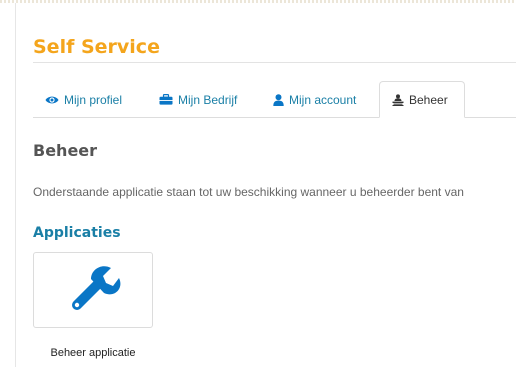  Describe the element at coordinates (166, 99) in the screenshot. I see `briefcase-icon` at that location.